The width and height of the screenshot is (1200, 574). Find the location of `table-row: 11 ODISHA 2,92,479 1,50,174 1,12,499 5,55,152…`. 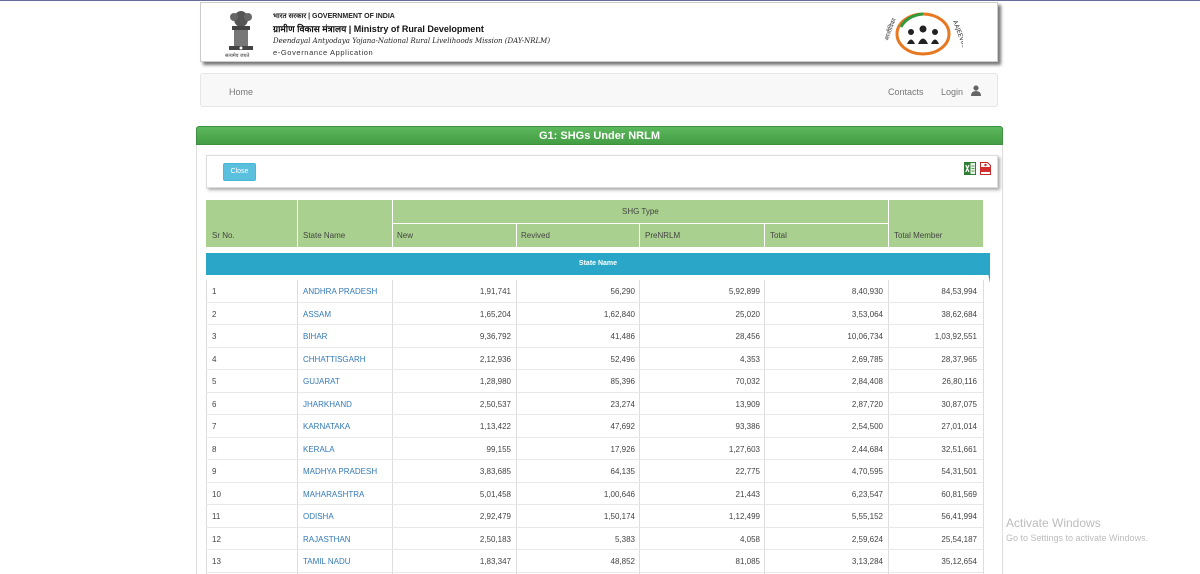

table-row: 11 ODISHA 2,92,479 1,50,174 1,12,499 5,55,152… is located at coordinates (594, 516).